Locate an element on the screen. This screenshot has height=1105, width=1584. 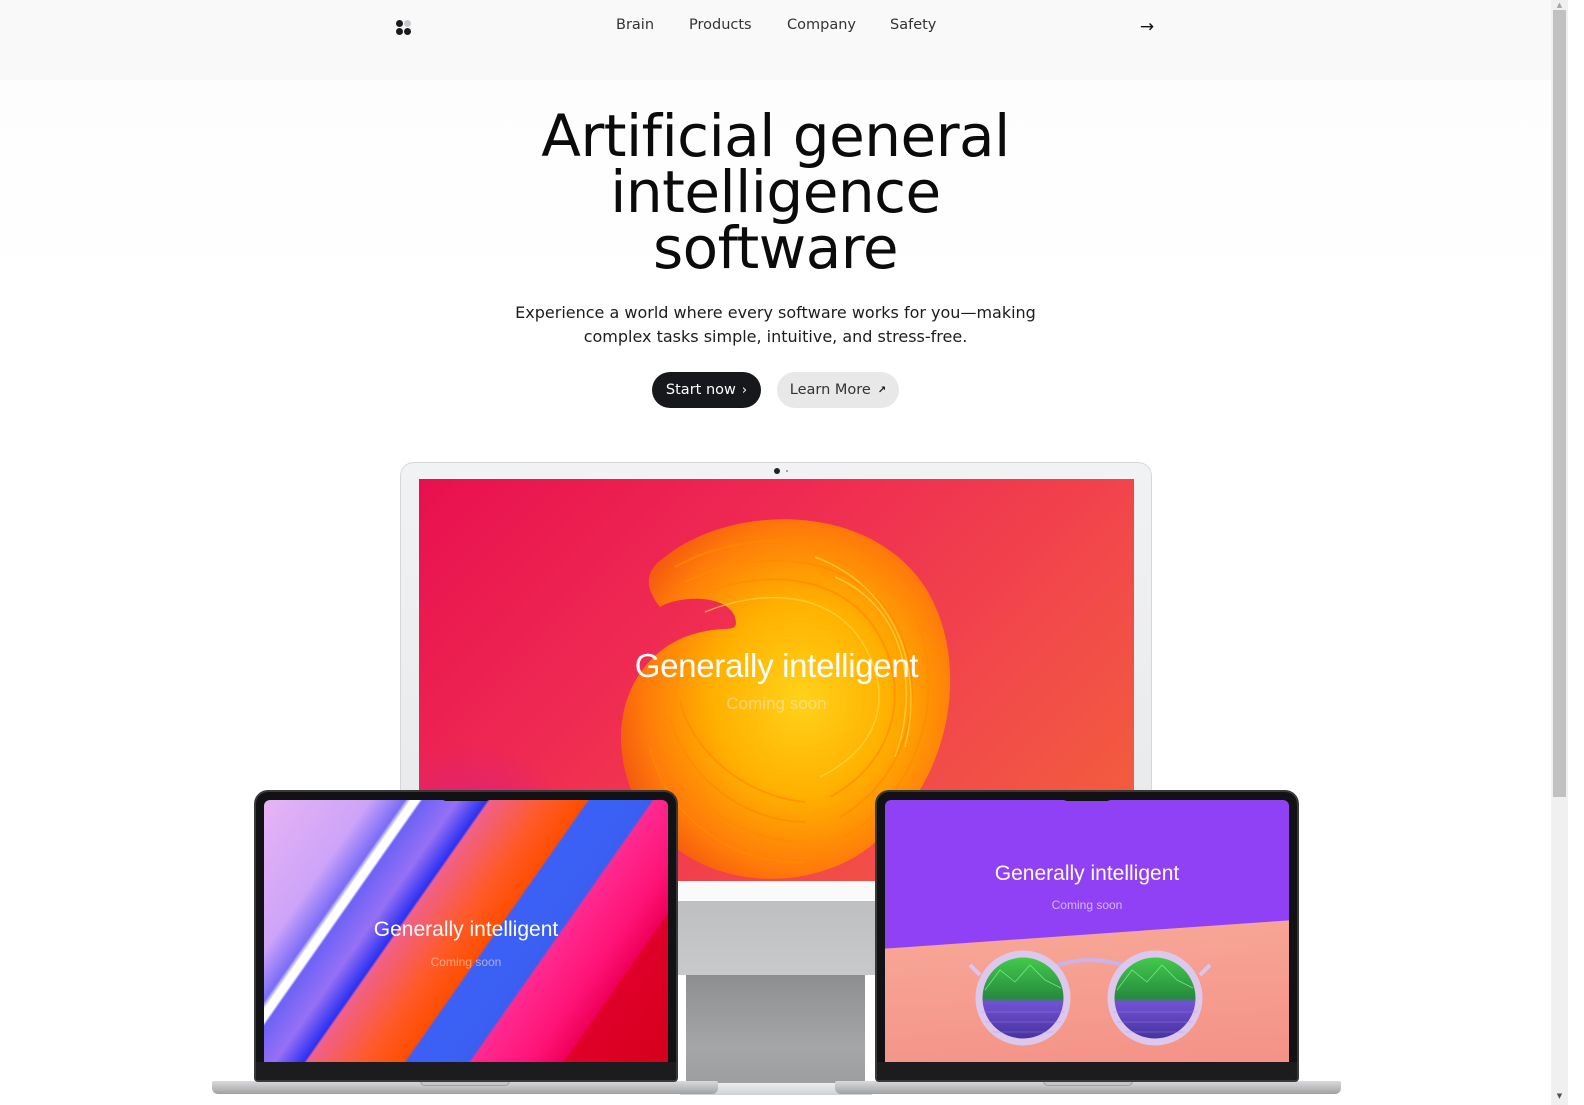
hero-title-line: intelligence is located at coordinates (775, 192).